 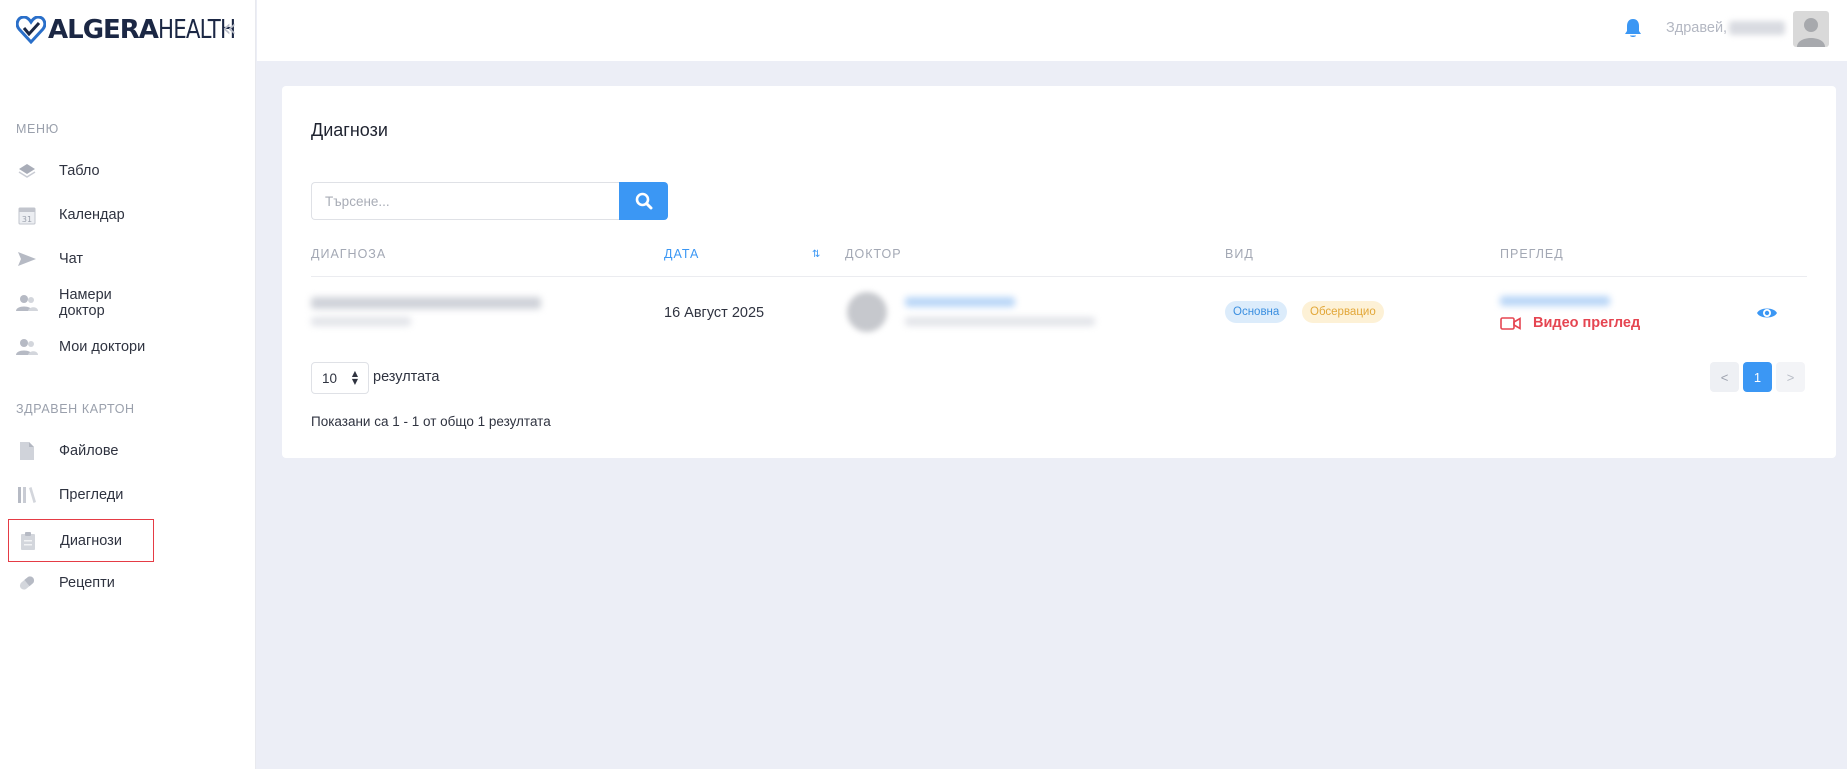 I want to click on sidebar-item-exams: Прегледи, so click(x=81, y=495).